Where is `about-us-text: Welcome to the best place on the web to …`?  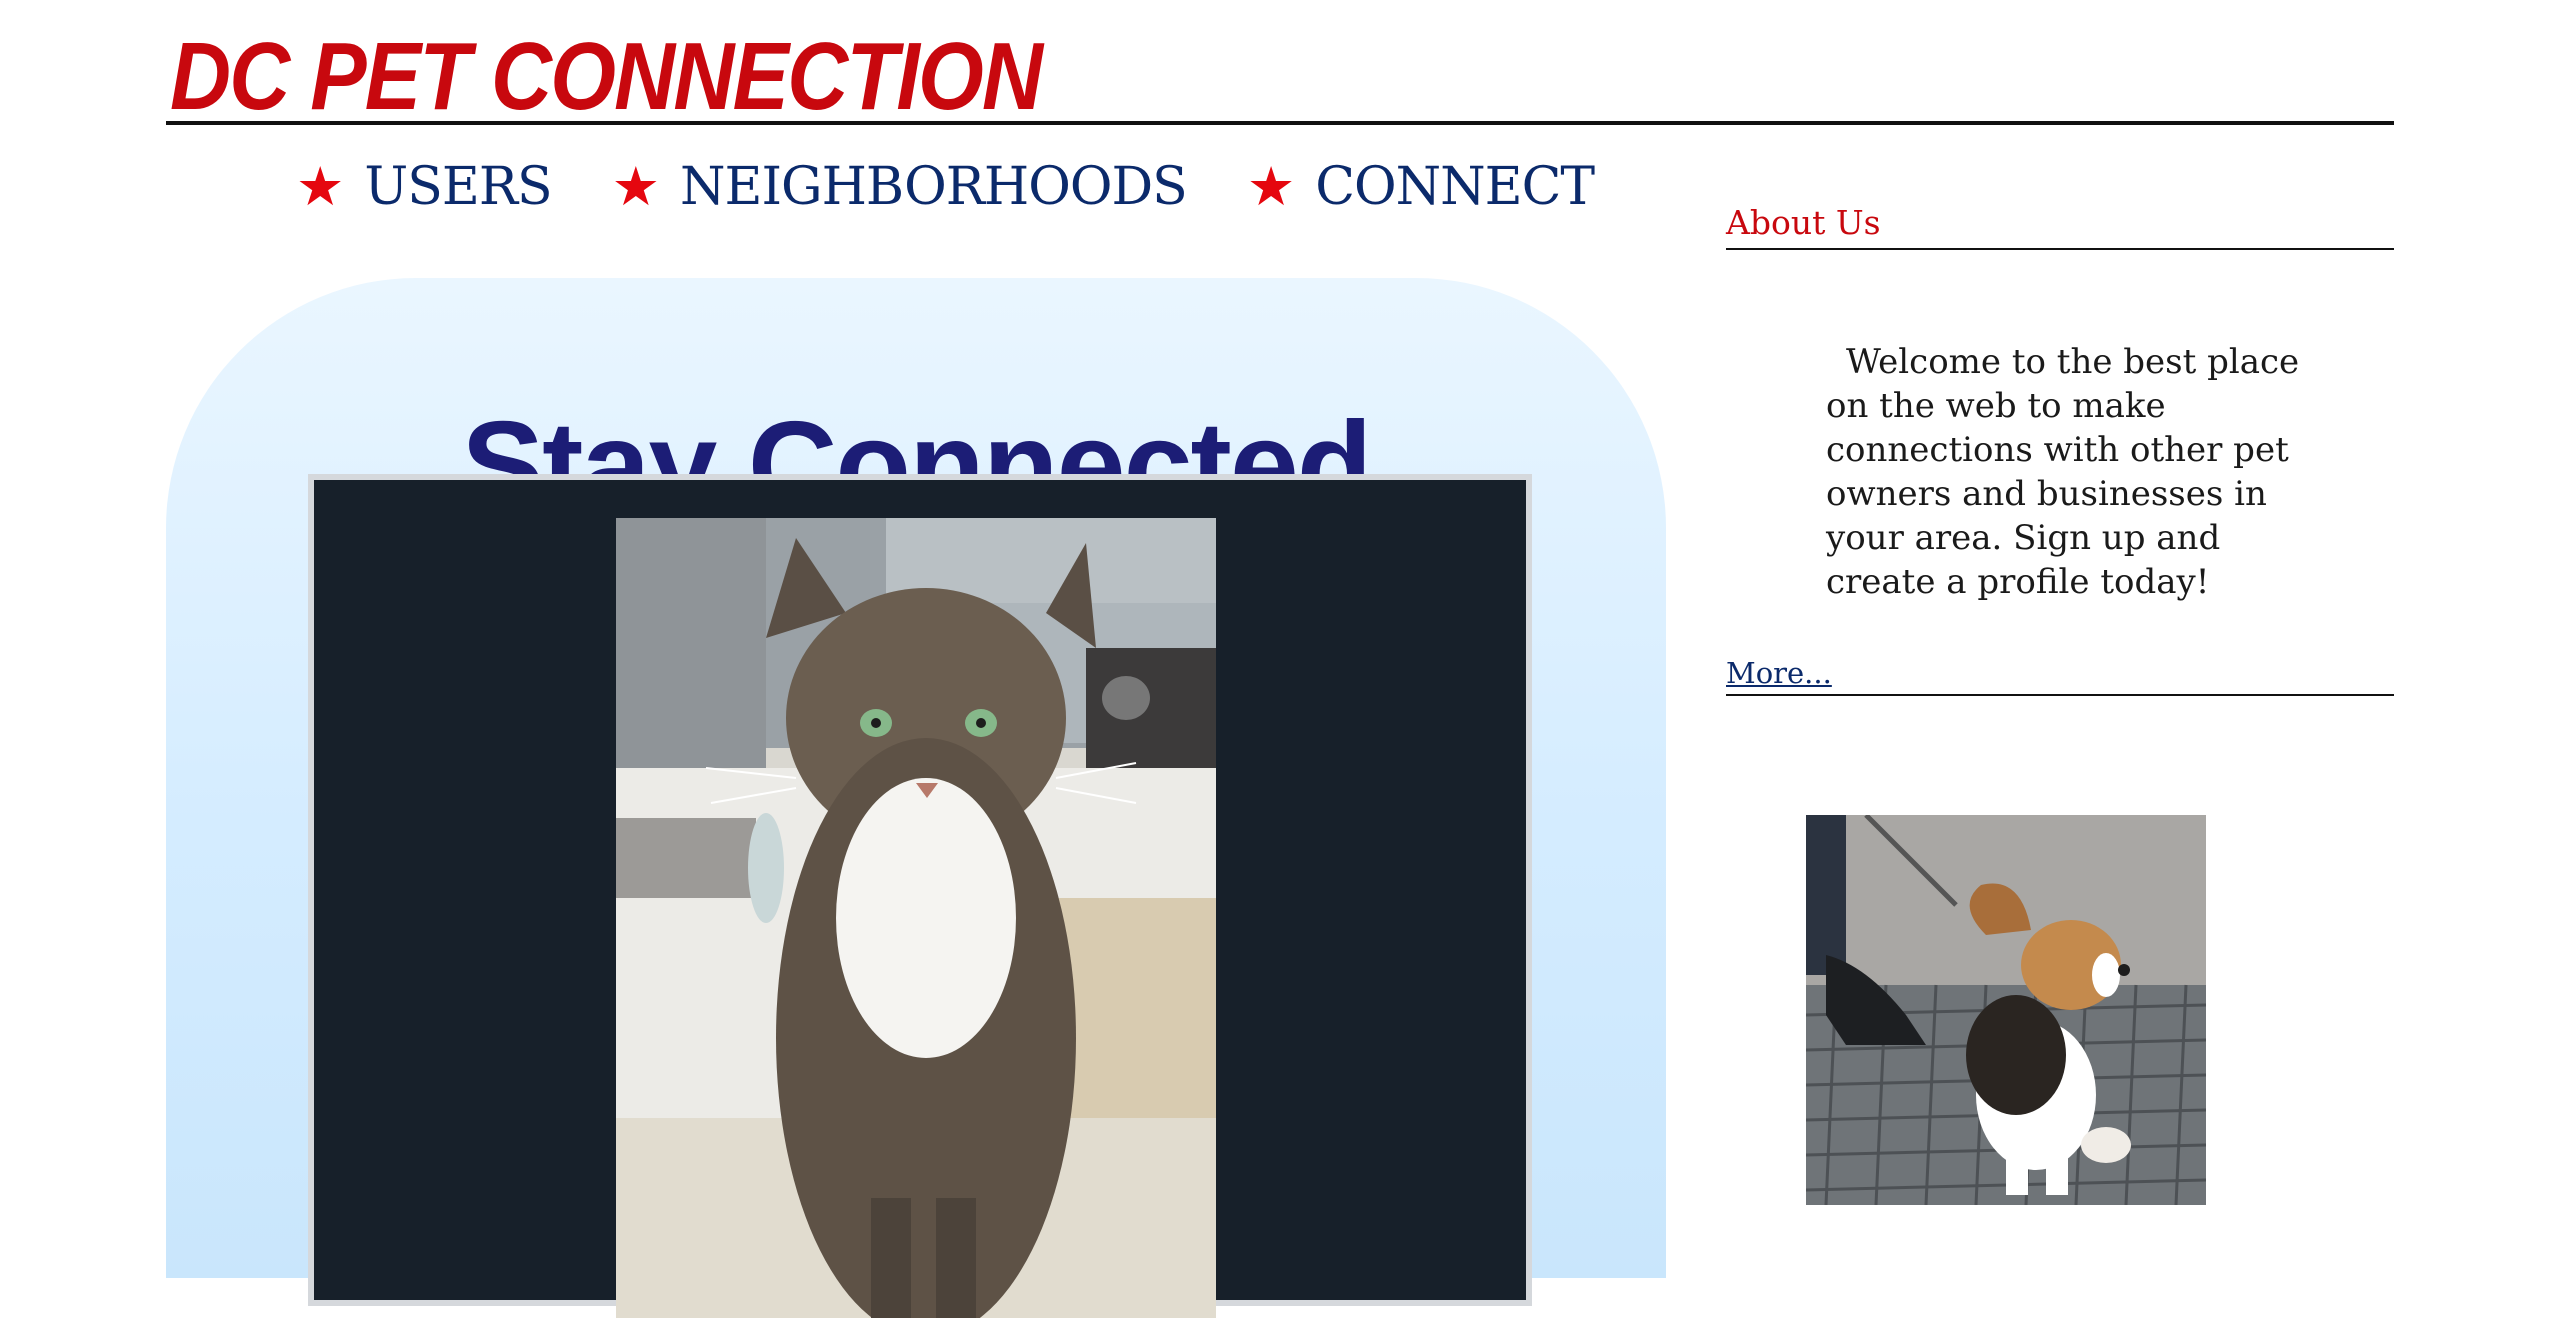 about-us-text: Welcome to the best place on the web to … is located at coordinates (2063, 472).